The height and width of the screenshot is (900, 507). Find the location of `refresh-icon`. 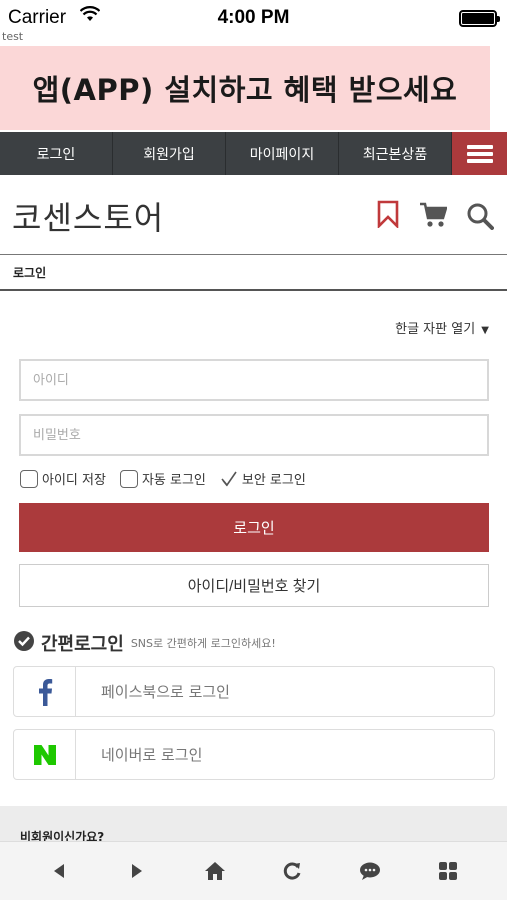

refresh-icon is located at coordinates (292, 871).